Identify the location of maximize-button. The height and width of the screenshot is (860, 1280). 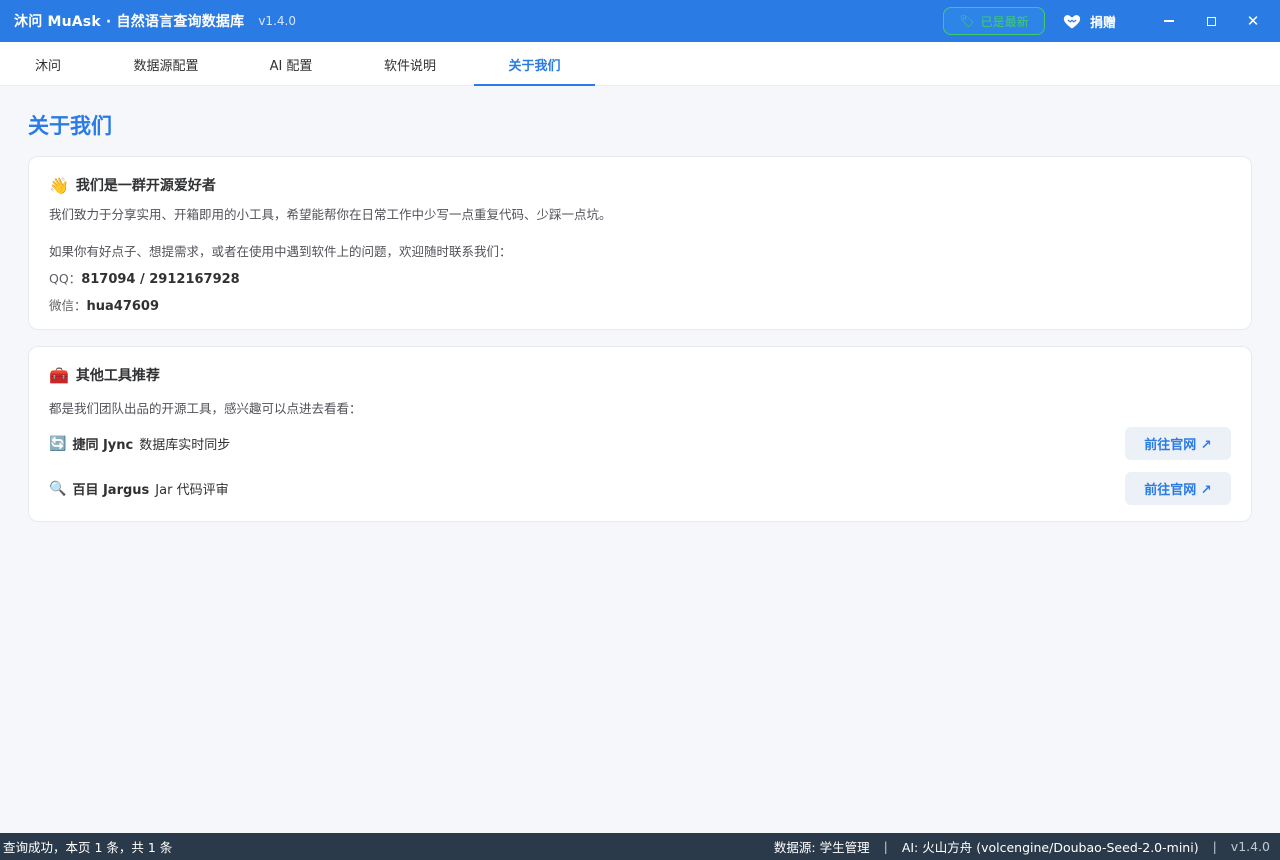
(1211, 21).